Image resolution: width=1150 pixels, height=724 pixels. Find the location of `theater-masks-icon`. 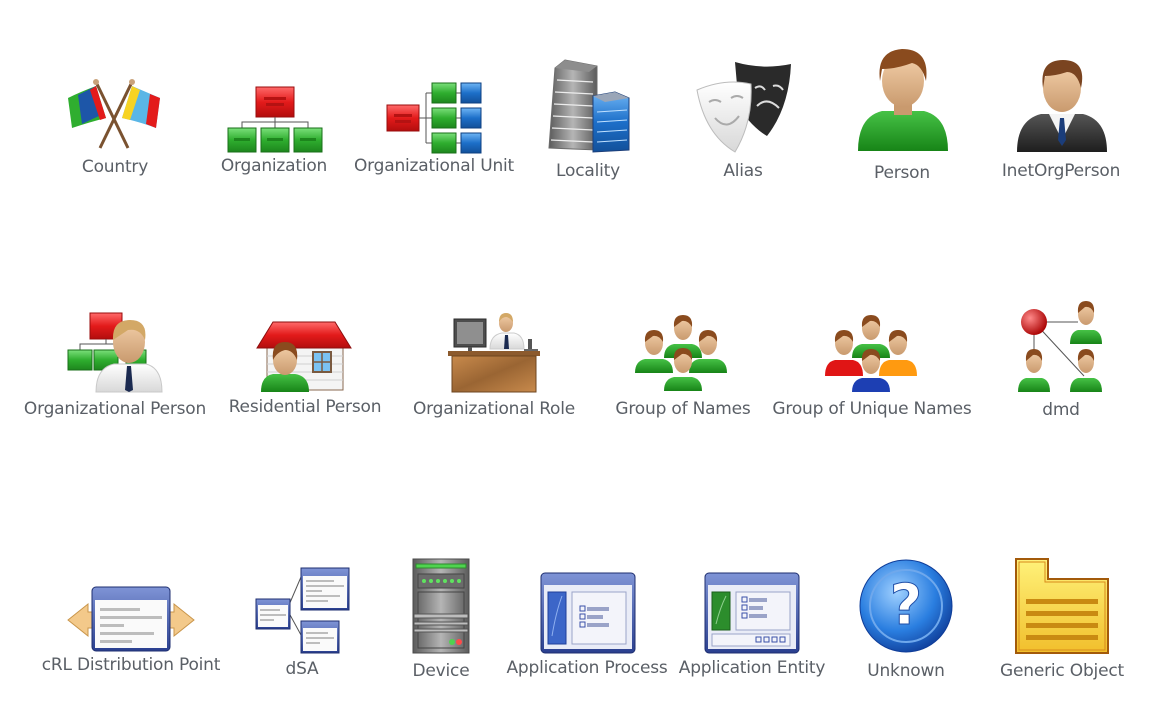

theater-masks-icon is located at coordinates (743, 107).